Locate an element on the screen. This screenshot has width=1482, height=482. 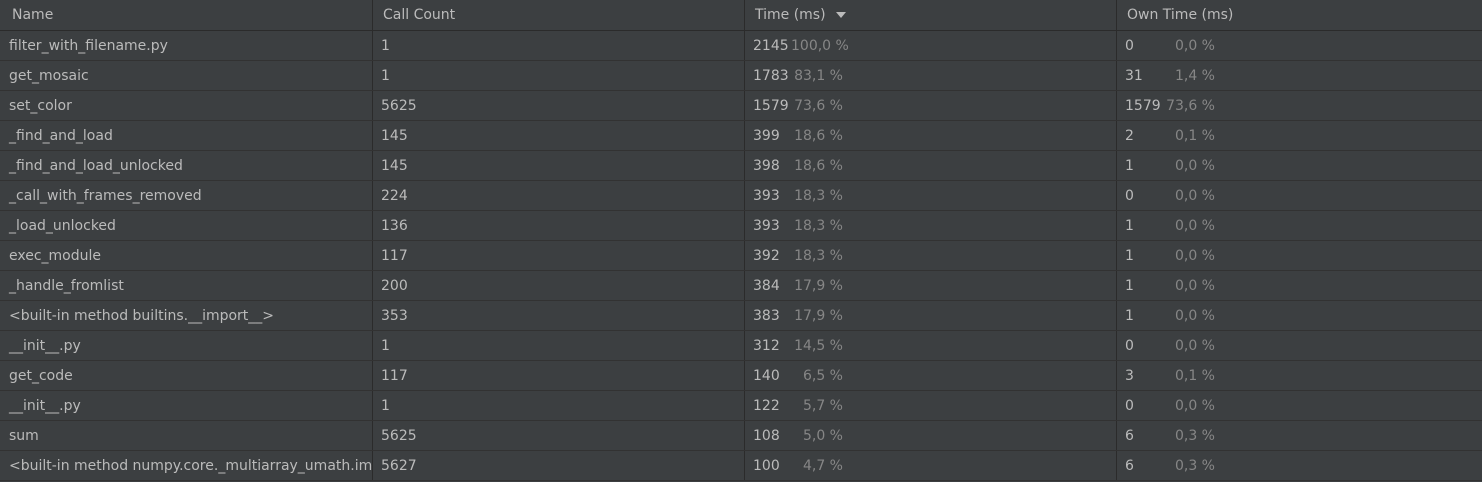
table-header: Name Call Count Time (ms) Own Time (ms) is located at coordinates (741, 15).